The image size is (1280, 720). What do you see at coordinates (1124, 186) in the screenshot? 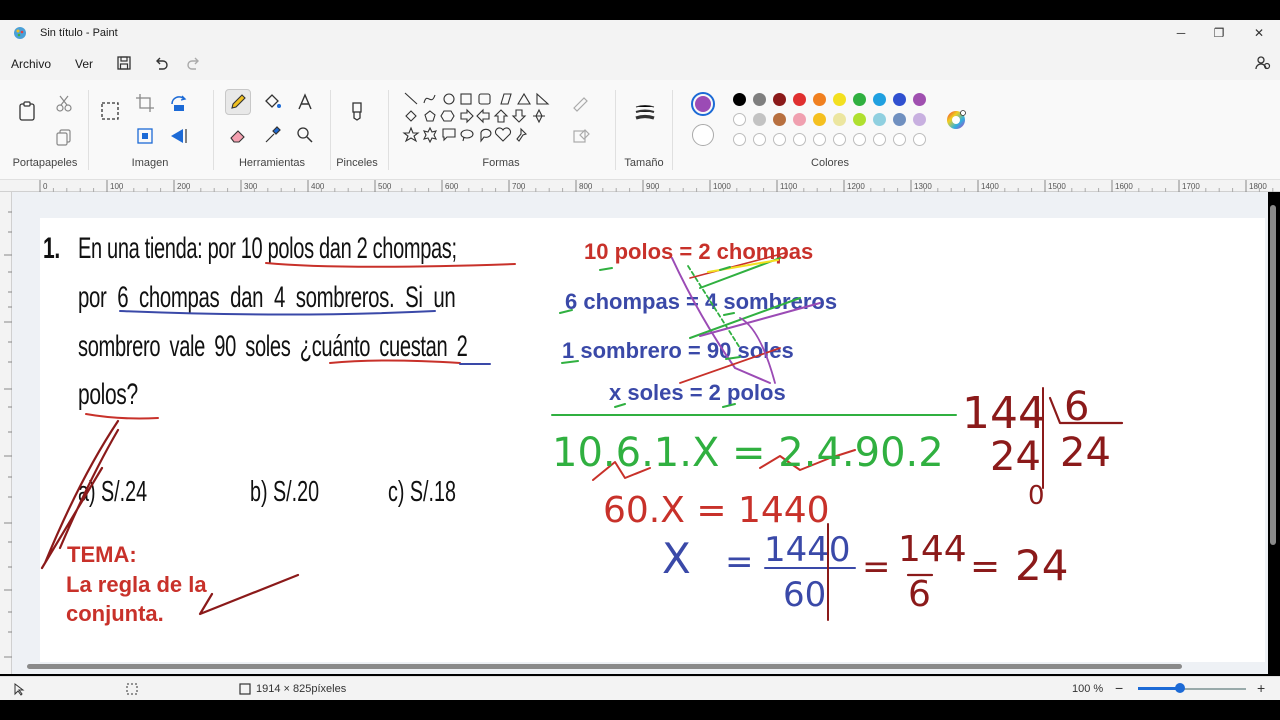
I see `ruler-tick-label: 1600` at bounding box center [1124, 186].